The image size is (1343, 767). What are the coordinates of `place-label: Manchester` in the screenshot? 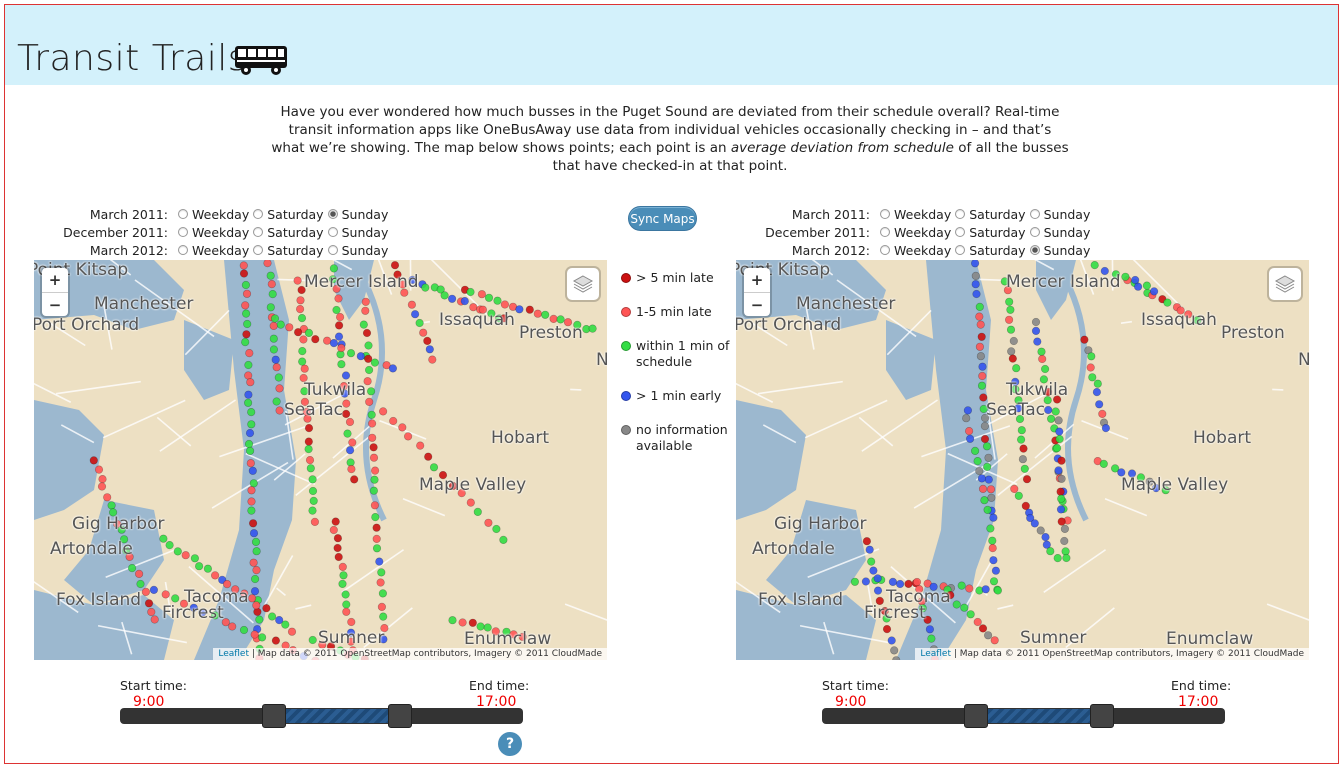 It's located at (144, 304).